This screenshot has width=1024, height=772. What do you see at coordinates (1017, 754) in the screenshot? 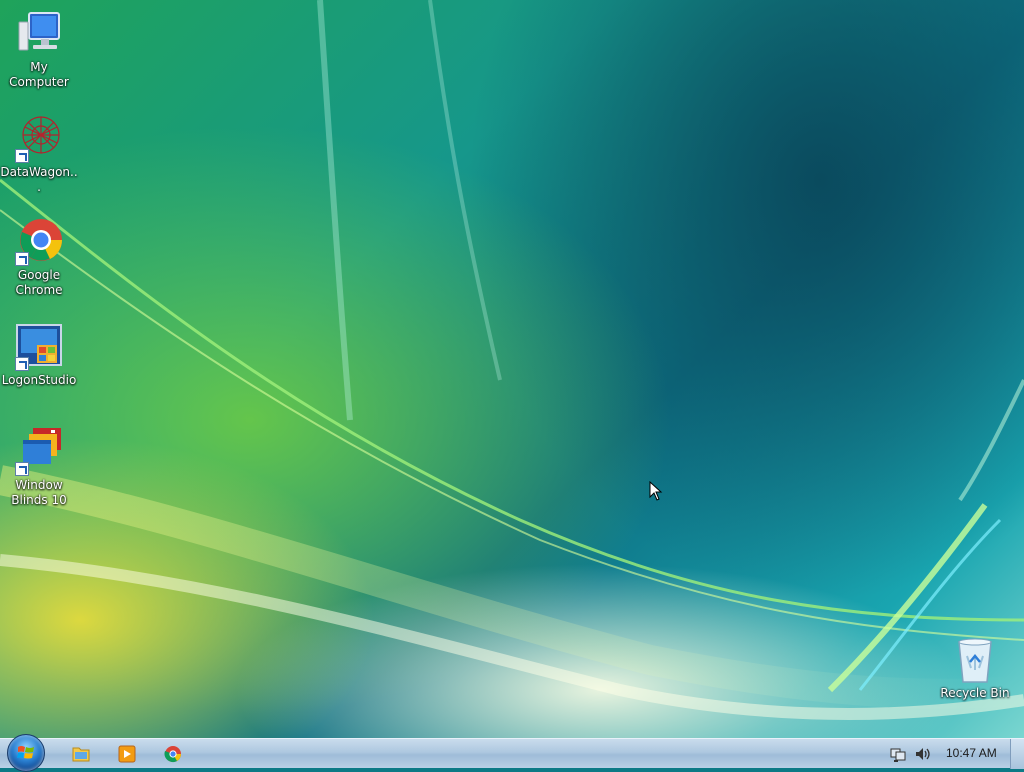
I see `show-desktop-button` at bounding box center [1017, 754].